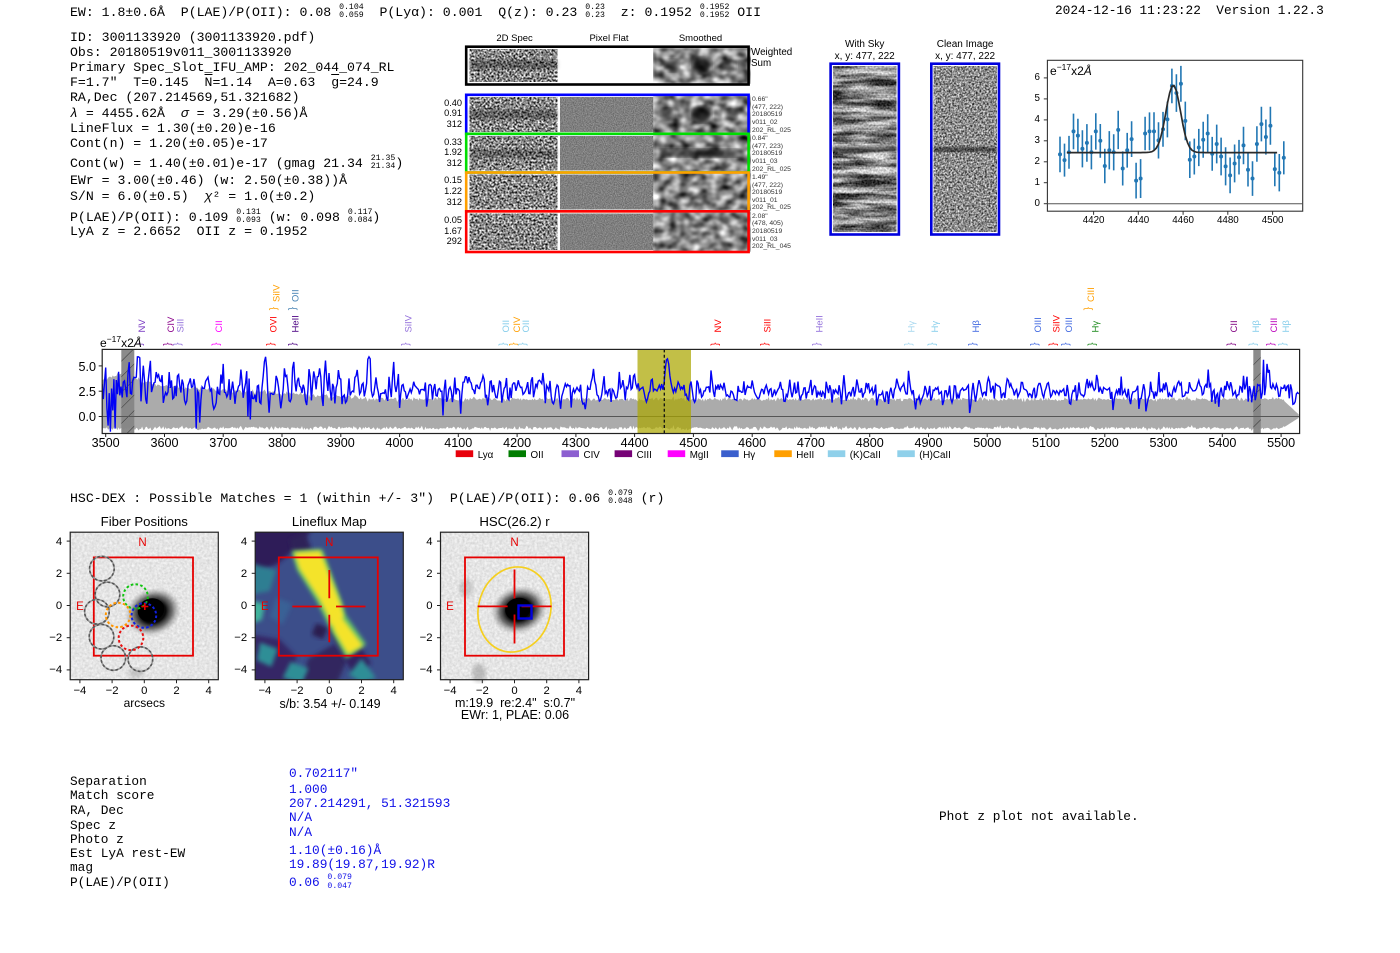 This screenshot has height=953, width=1400. I want to click on svg-text: OVI, so click(274, 324).